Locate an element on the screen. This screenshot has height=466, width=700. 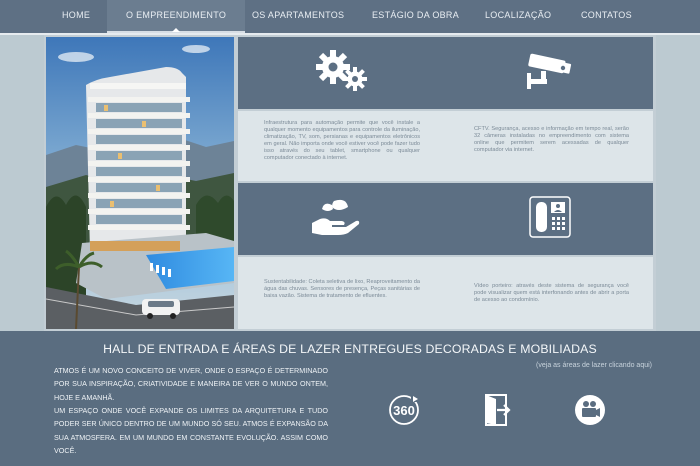
right-margin-panel is located at coordinates (678, 183).